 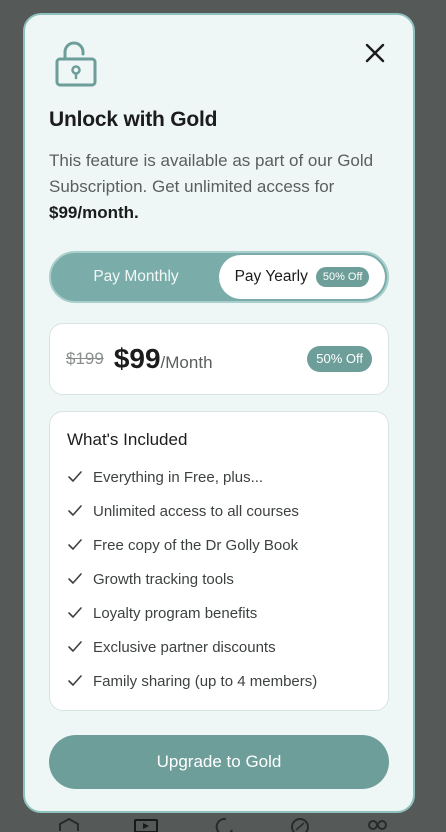 I want to click on discount-icon, so click(x=300, y=821).